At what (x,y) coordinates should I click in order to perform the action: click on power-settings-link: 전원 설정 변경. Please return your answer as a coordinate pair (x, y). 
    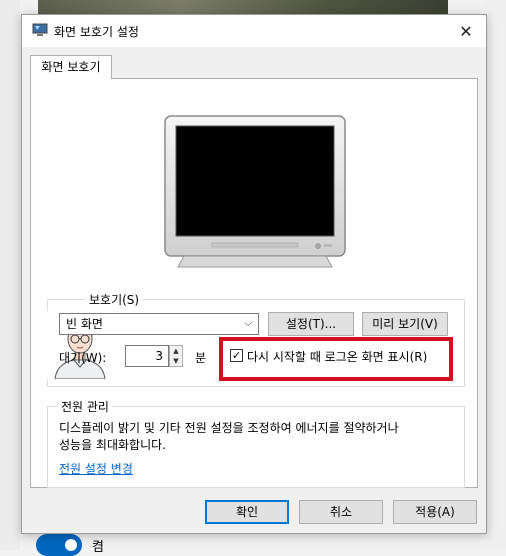
    Looking at the image, I should click on (96, 468).